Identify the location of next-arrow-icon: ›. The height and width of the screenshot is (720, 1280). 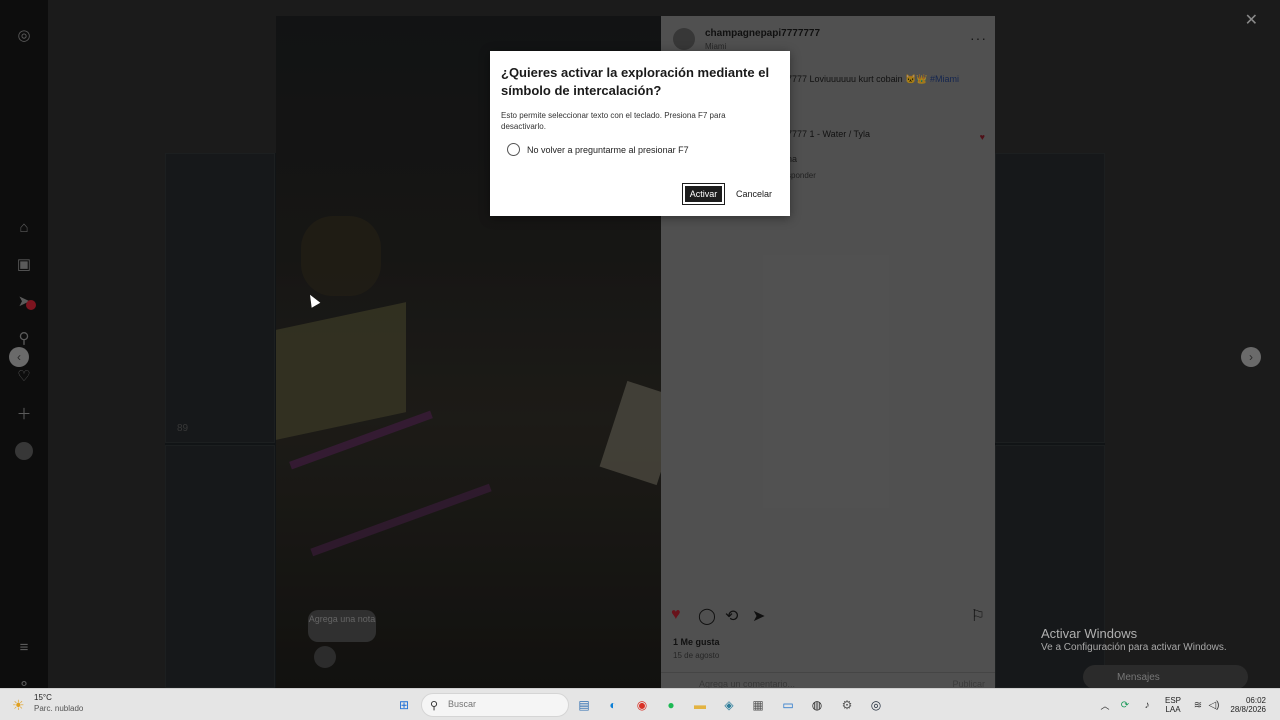
(1251, 357).